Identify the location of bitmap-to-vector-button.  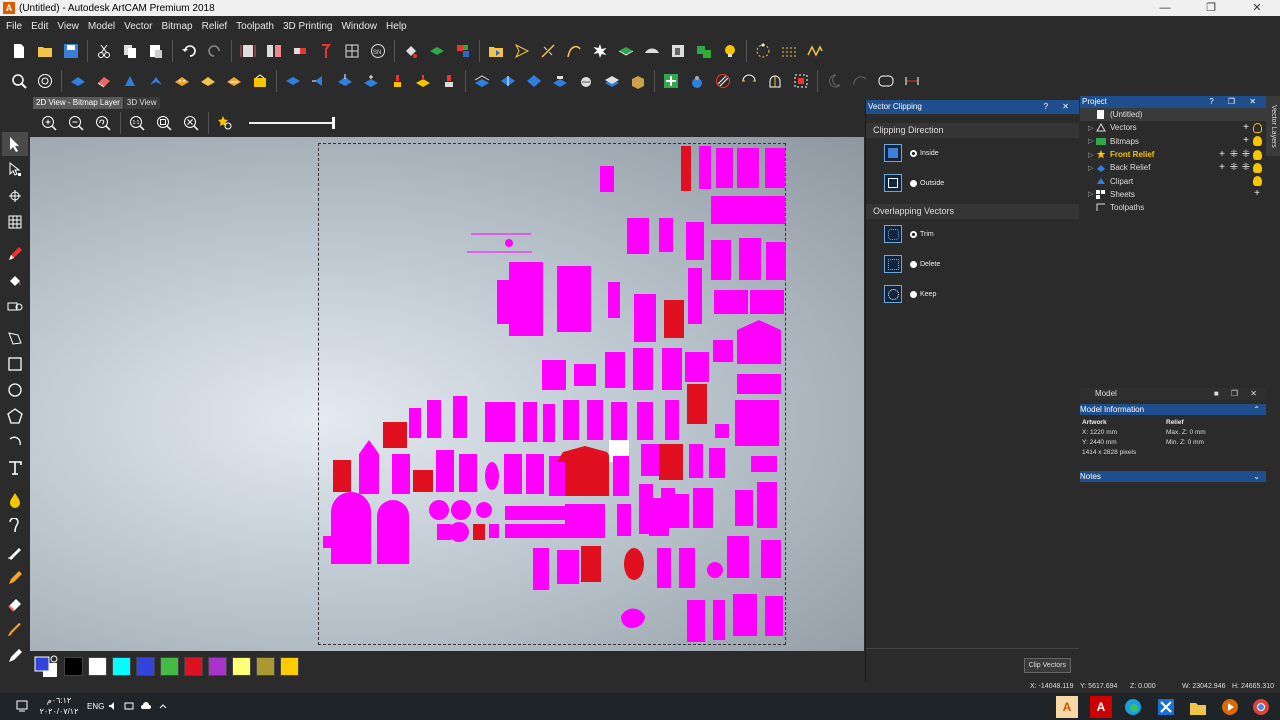
(411, 51).